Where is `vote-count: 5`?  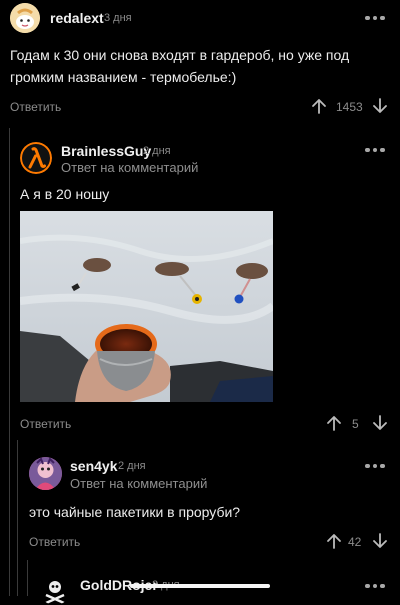
vote-count: 5 is located at coordinates (355, 424).